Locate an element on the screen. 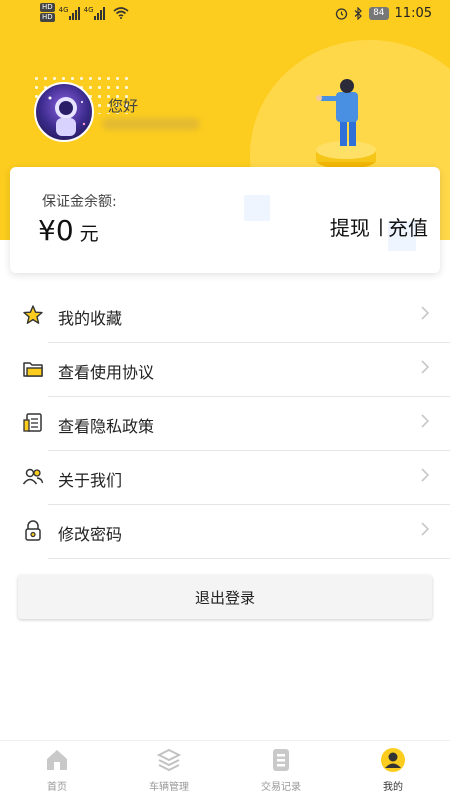  bottom-tab-bar: 首页 车辆管理 交易记录 我的 is located at coordinates (225, 770).